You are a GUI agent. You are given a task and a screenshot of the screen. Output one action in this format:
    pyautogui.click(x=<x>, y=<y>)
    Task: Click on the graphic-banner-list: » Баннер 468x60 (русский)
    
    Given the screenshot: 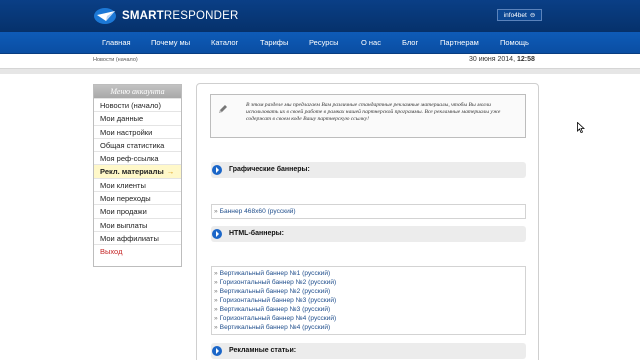 What is the action you would take?
    pyautogui.click(x=368, y=211)
    